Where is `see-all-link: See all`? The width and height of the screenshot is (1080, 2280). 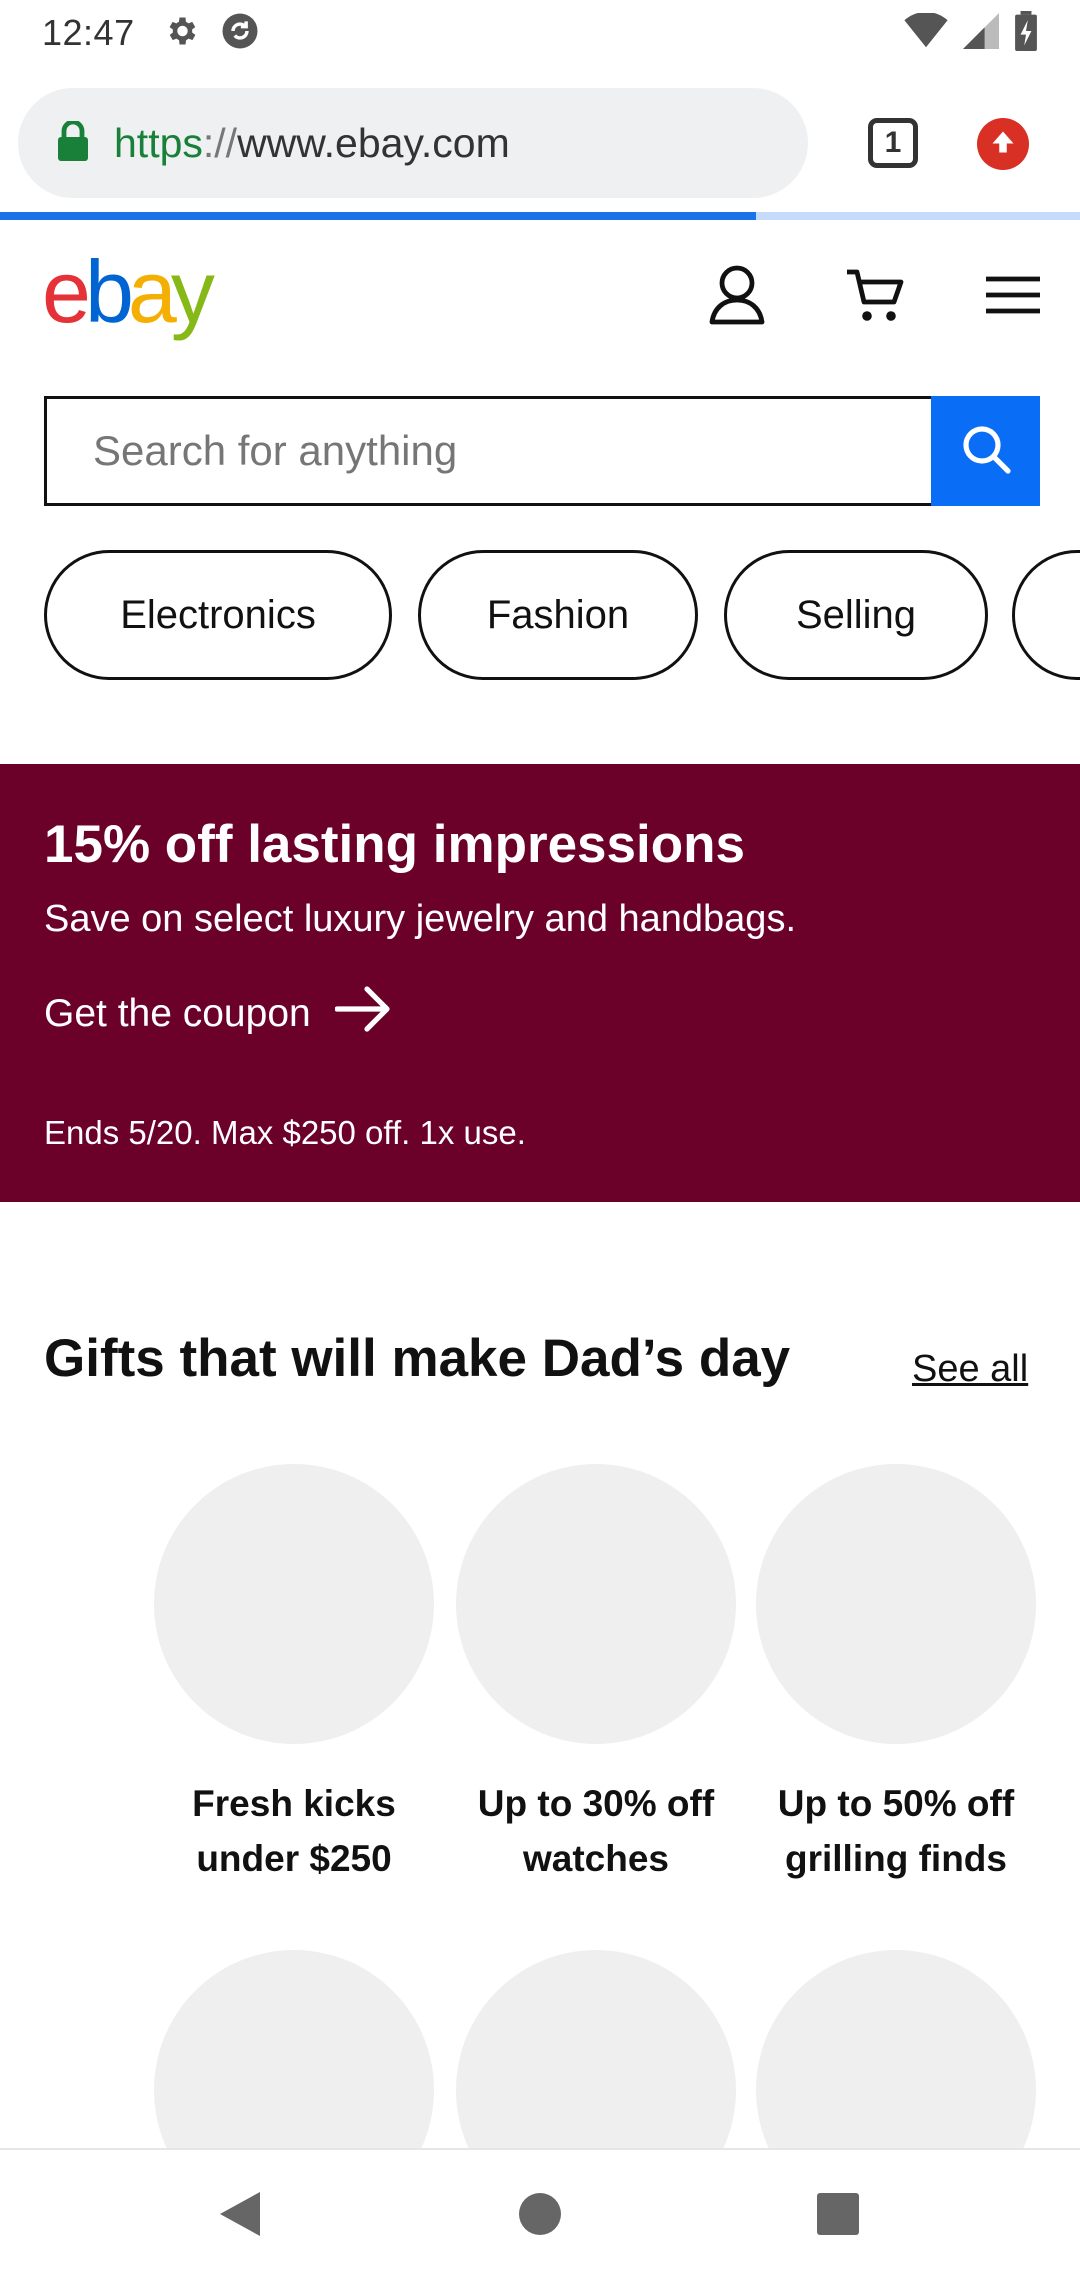 see-all-link: See all is located at coordinates (970, 1369).